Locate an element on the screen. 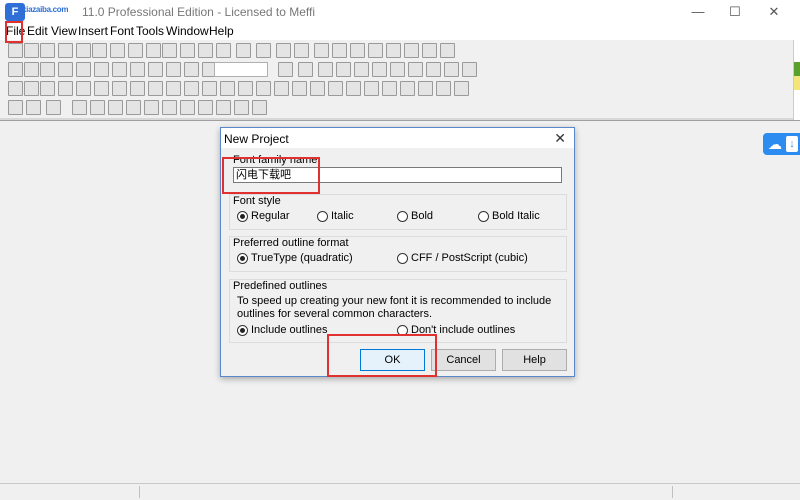  radio-truetype is located at coordinates (242, 258).